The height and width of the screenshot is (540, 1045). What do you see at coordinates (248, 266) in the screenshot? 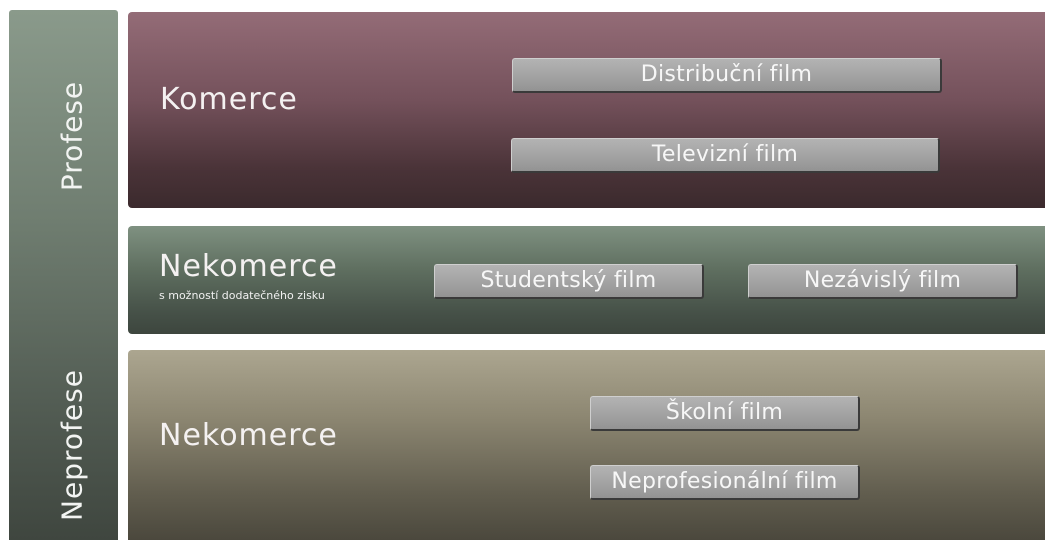
I see `nekomerce-zisk-title: Nekomerce` at bounding box center [248, 266].